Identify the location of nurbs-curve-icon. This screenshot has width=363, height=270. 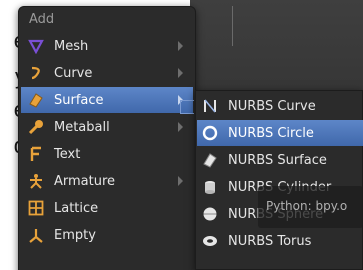
(210, 106).